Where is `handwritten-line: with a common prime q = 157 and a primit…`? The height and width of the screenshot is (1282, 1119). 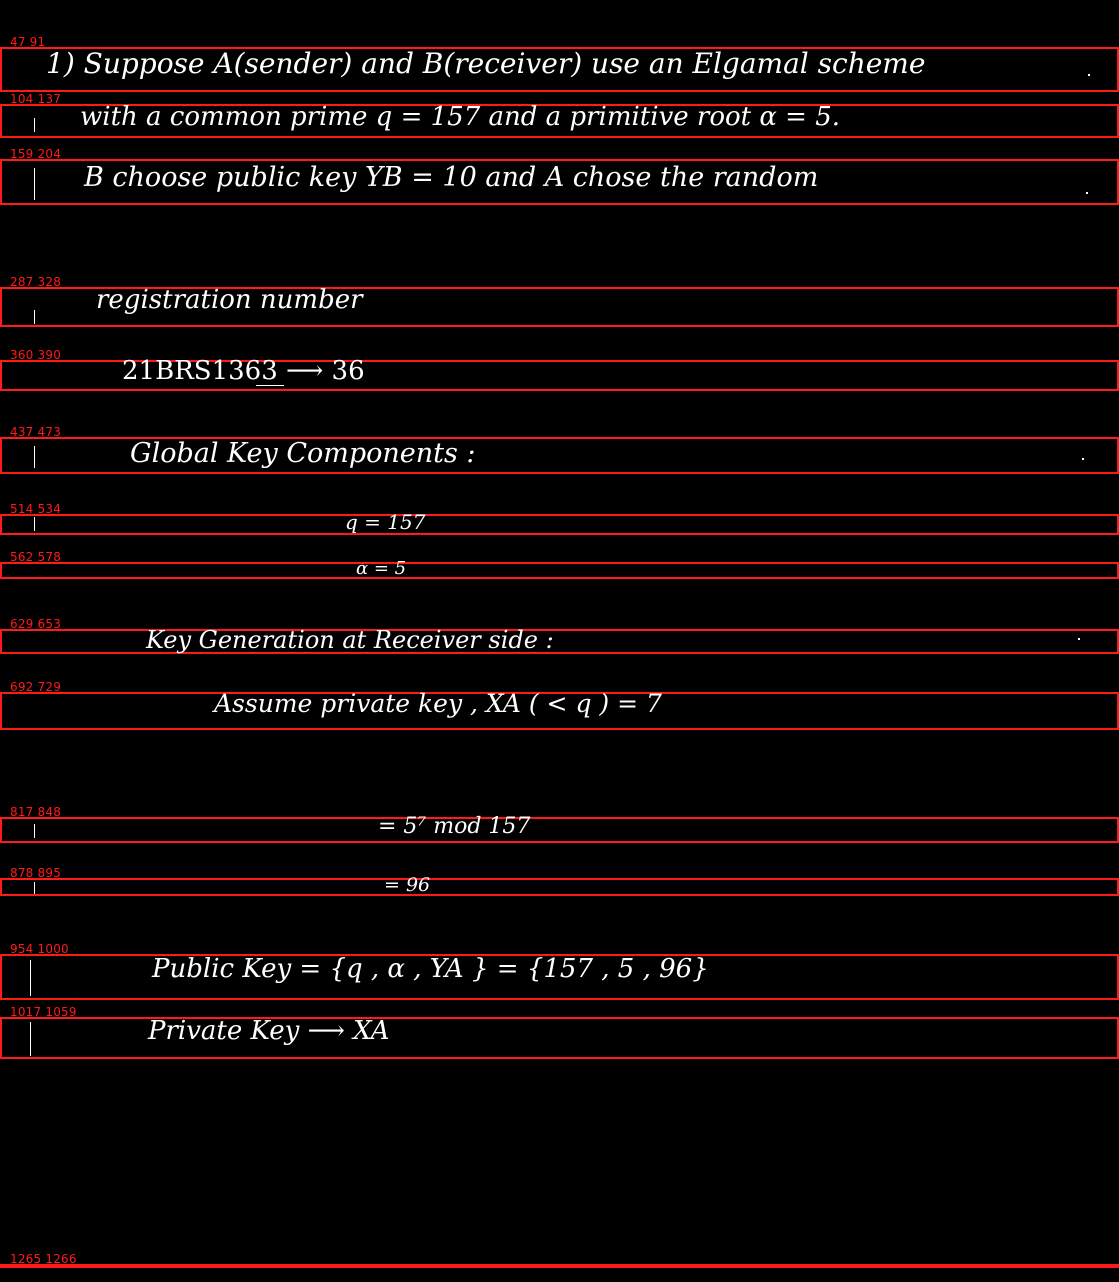 handwritten-line: with a common prime q = 157 and a primit… is located at coordinates (460, 117).